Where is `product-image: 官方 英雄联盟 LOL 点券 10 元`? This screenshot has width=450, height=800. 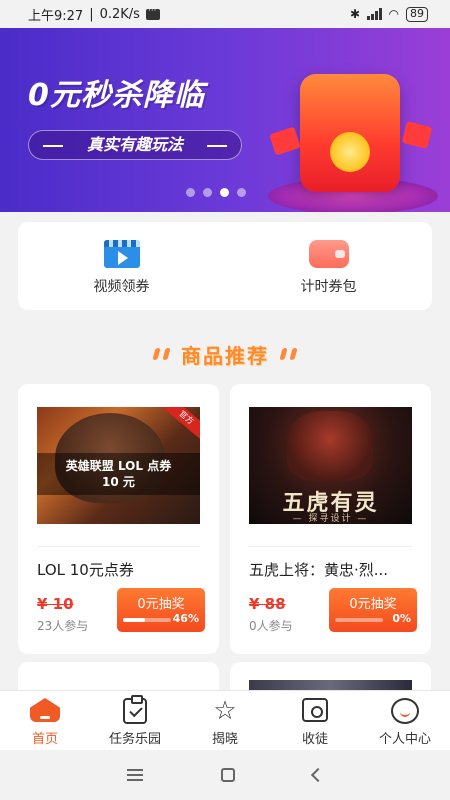 product-image: 官方 英雄联盟 LOL 点券 10 元 is located at coordinates (118, 465).